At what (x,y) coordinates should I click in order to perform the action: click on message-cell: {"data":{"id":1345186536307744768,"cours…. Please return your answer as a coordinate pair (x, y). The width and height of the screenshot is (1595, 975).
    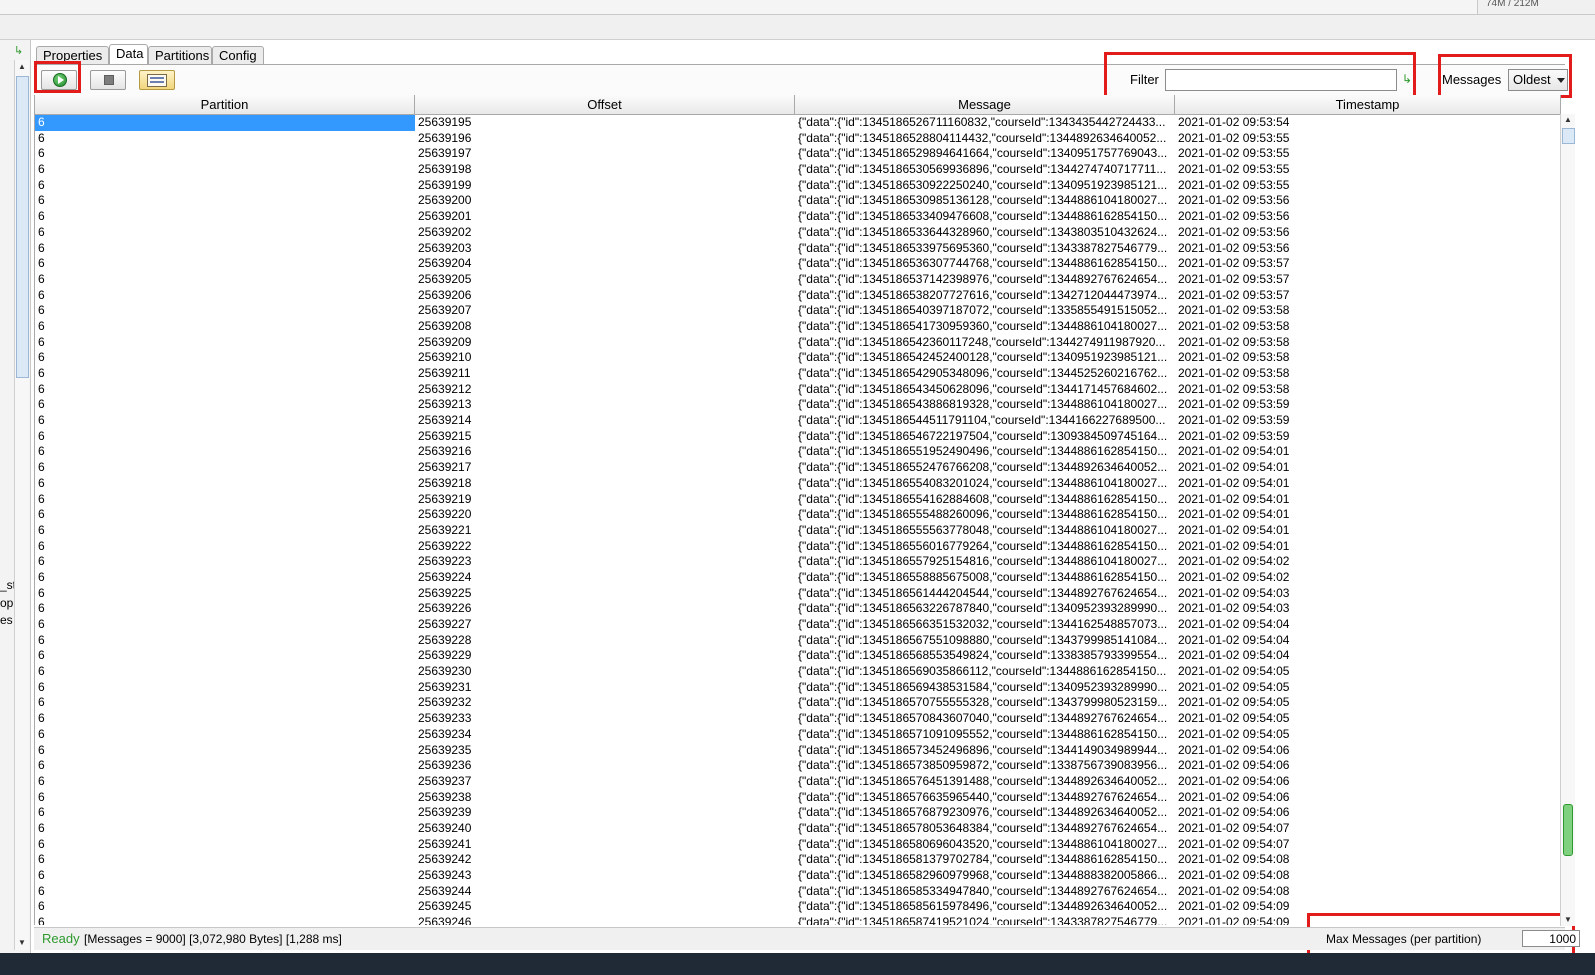
    Looking at the image, I should click on (983, 263).